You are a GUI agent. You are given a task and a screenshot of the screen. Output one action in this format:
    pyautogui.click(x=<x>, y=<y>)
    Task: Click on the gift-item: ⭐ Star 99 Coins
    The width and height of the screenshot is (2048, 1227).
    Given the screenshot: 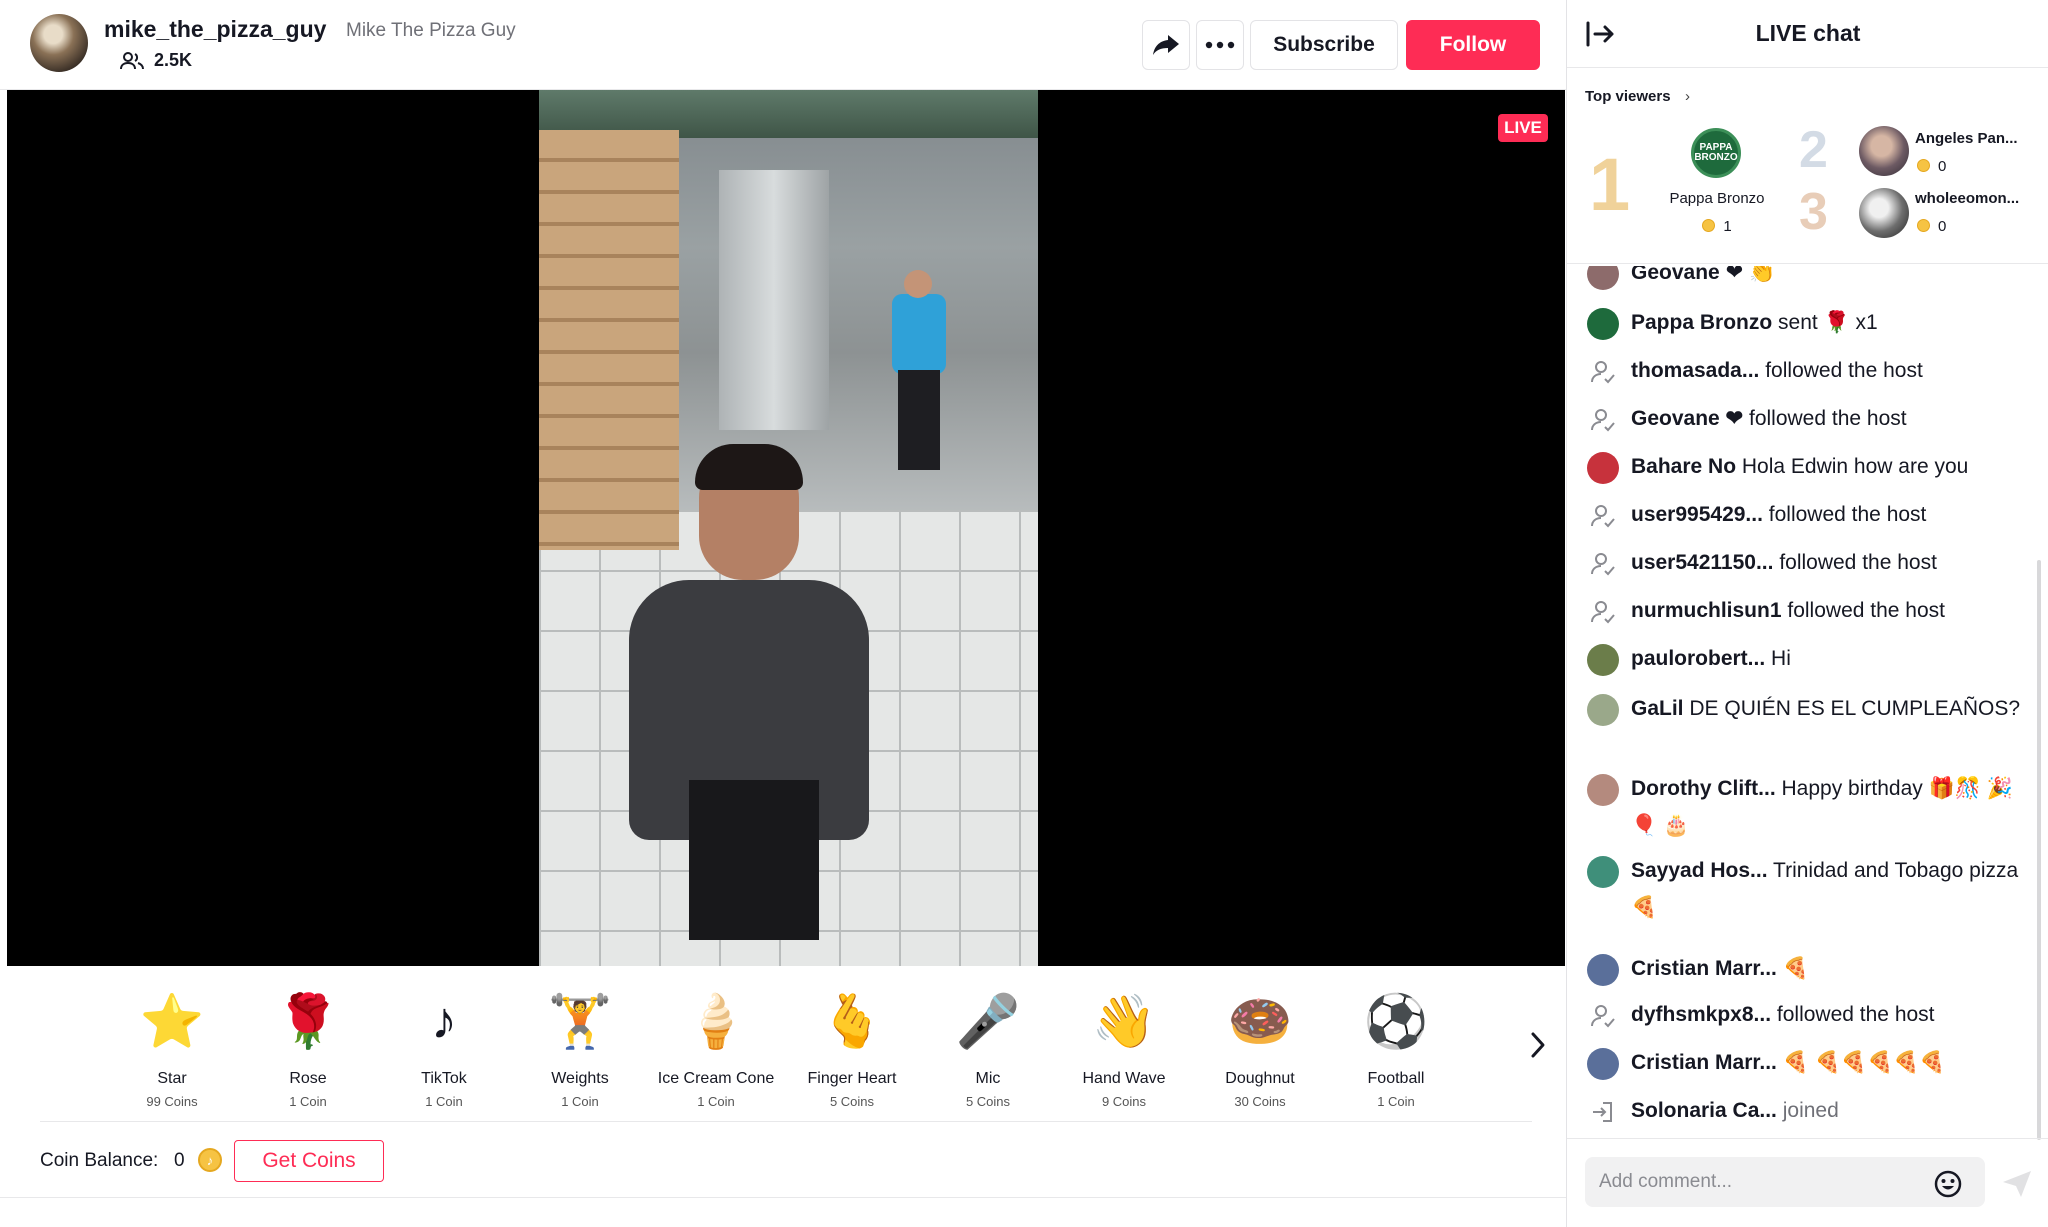 What is the action you would take?
    pyautogui.click(x=172, y=1056)
    